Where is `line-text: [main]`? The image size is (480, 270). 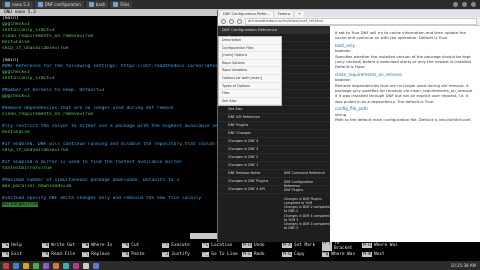
line-text: [main] is located at coordinates (10, 18).